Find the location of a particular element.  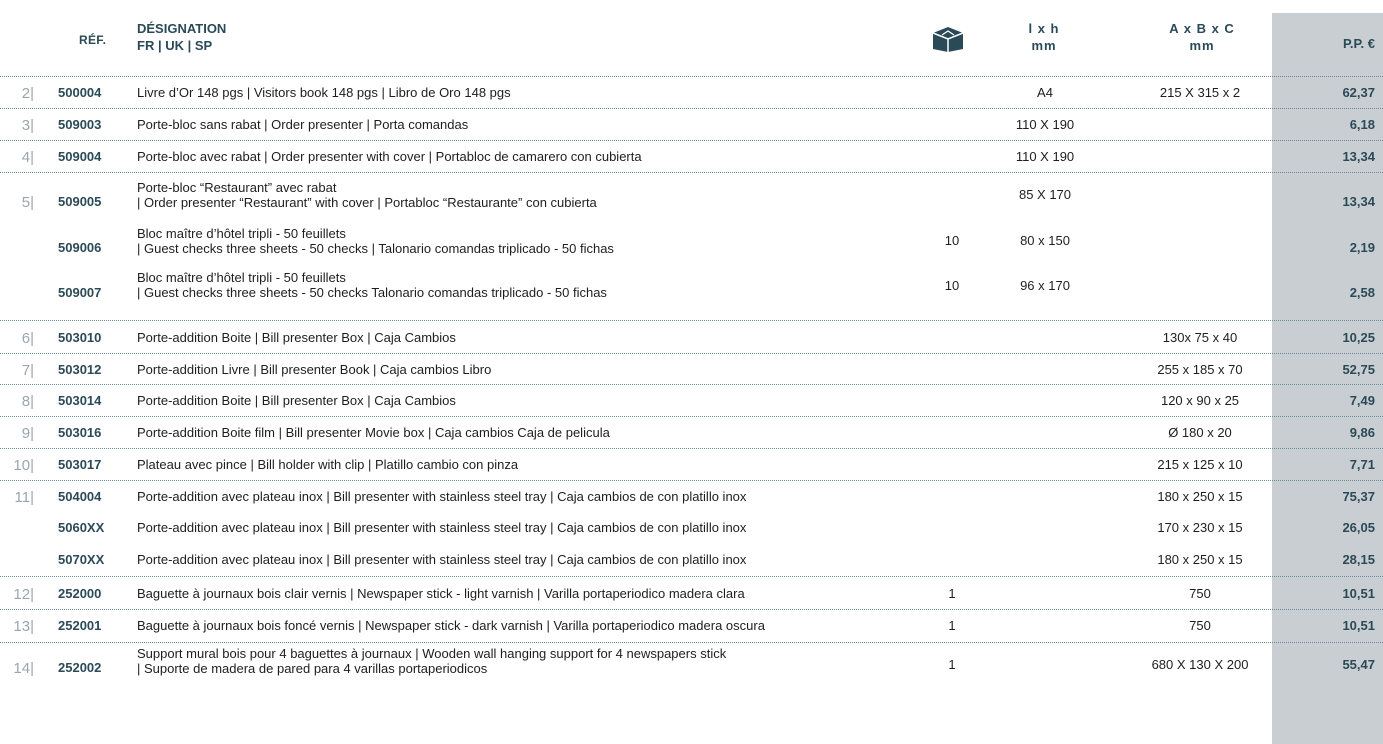

row-axbxc: 215 x 125 x 10 is located at coordinates (1200, 464).